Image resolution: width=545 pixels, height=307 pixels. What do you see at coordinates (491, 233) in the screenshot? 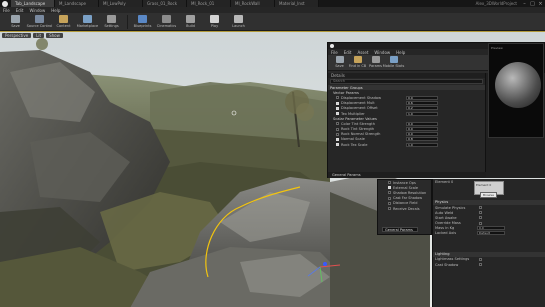
I see `details-value-field: Default` at bounding box center [491, 233].